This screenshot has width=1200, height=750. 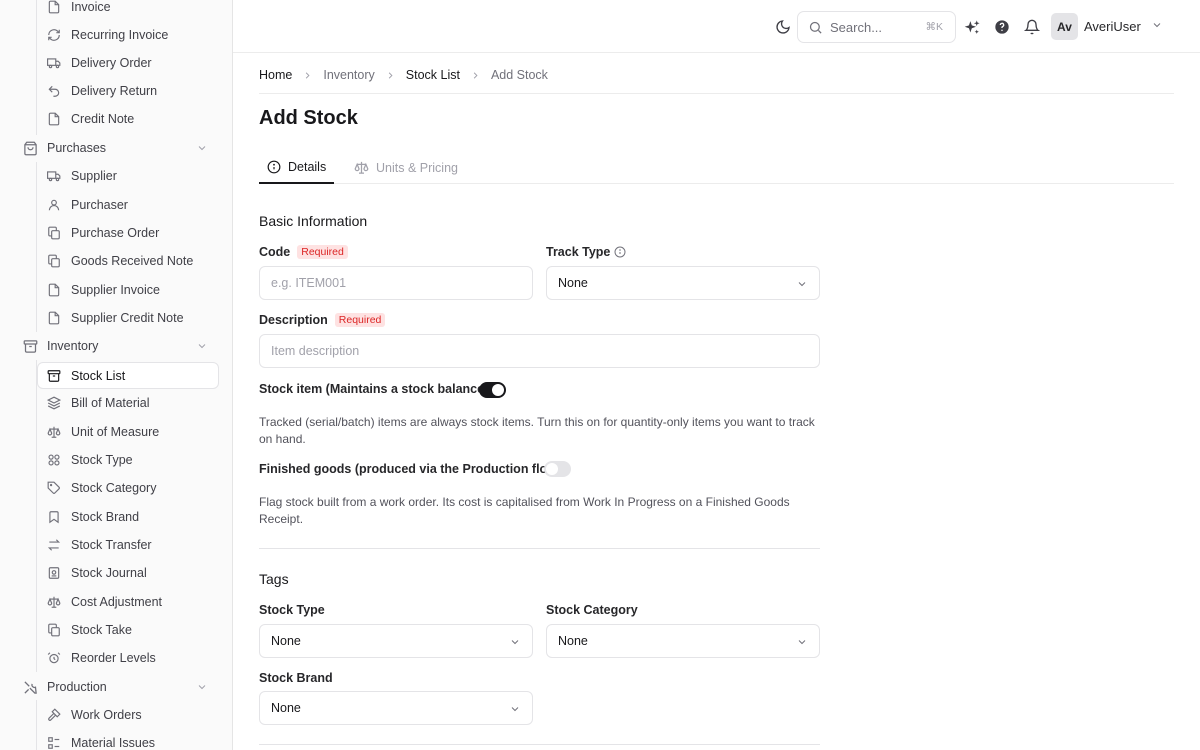 What do you see at coordinates (293, 320) in the screenshot?
I see `field-label: Description` at bounding box center [293, 320].